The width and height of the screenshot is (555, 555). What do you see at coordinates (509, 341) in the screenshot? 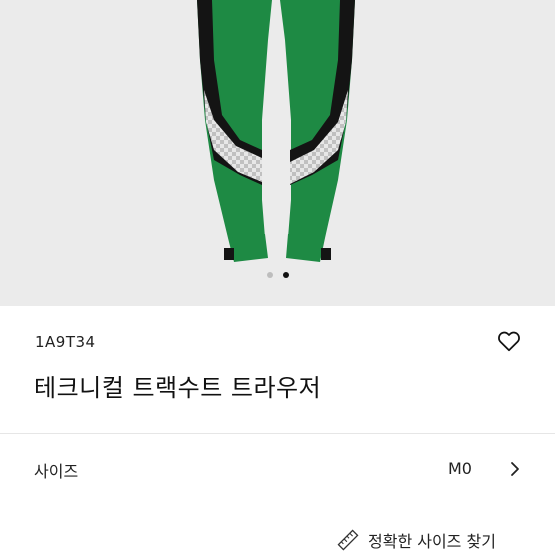
I see `favorite-heart-icon` at bounding box center [509, 341].